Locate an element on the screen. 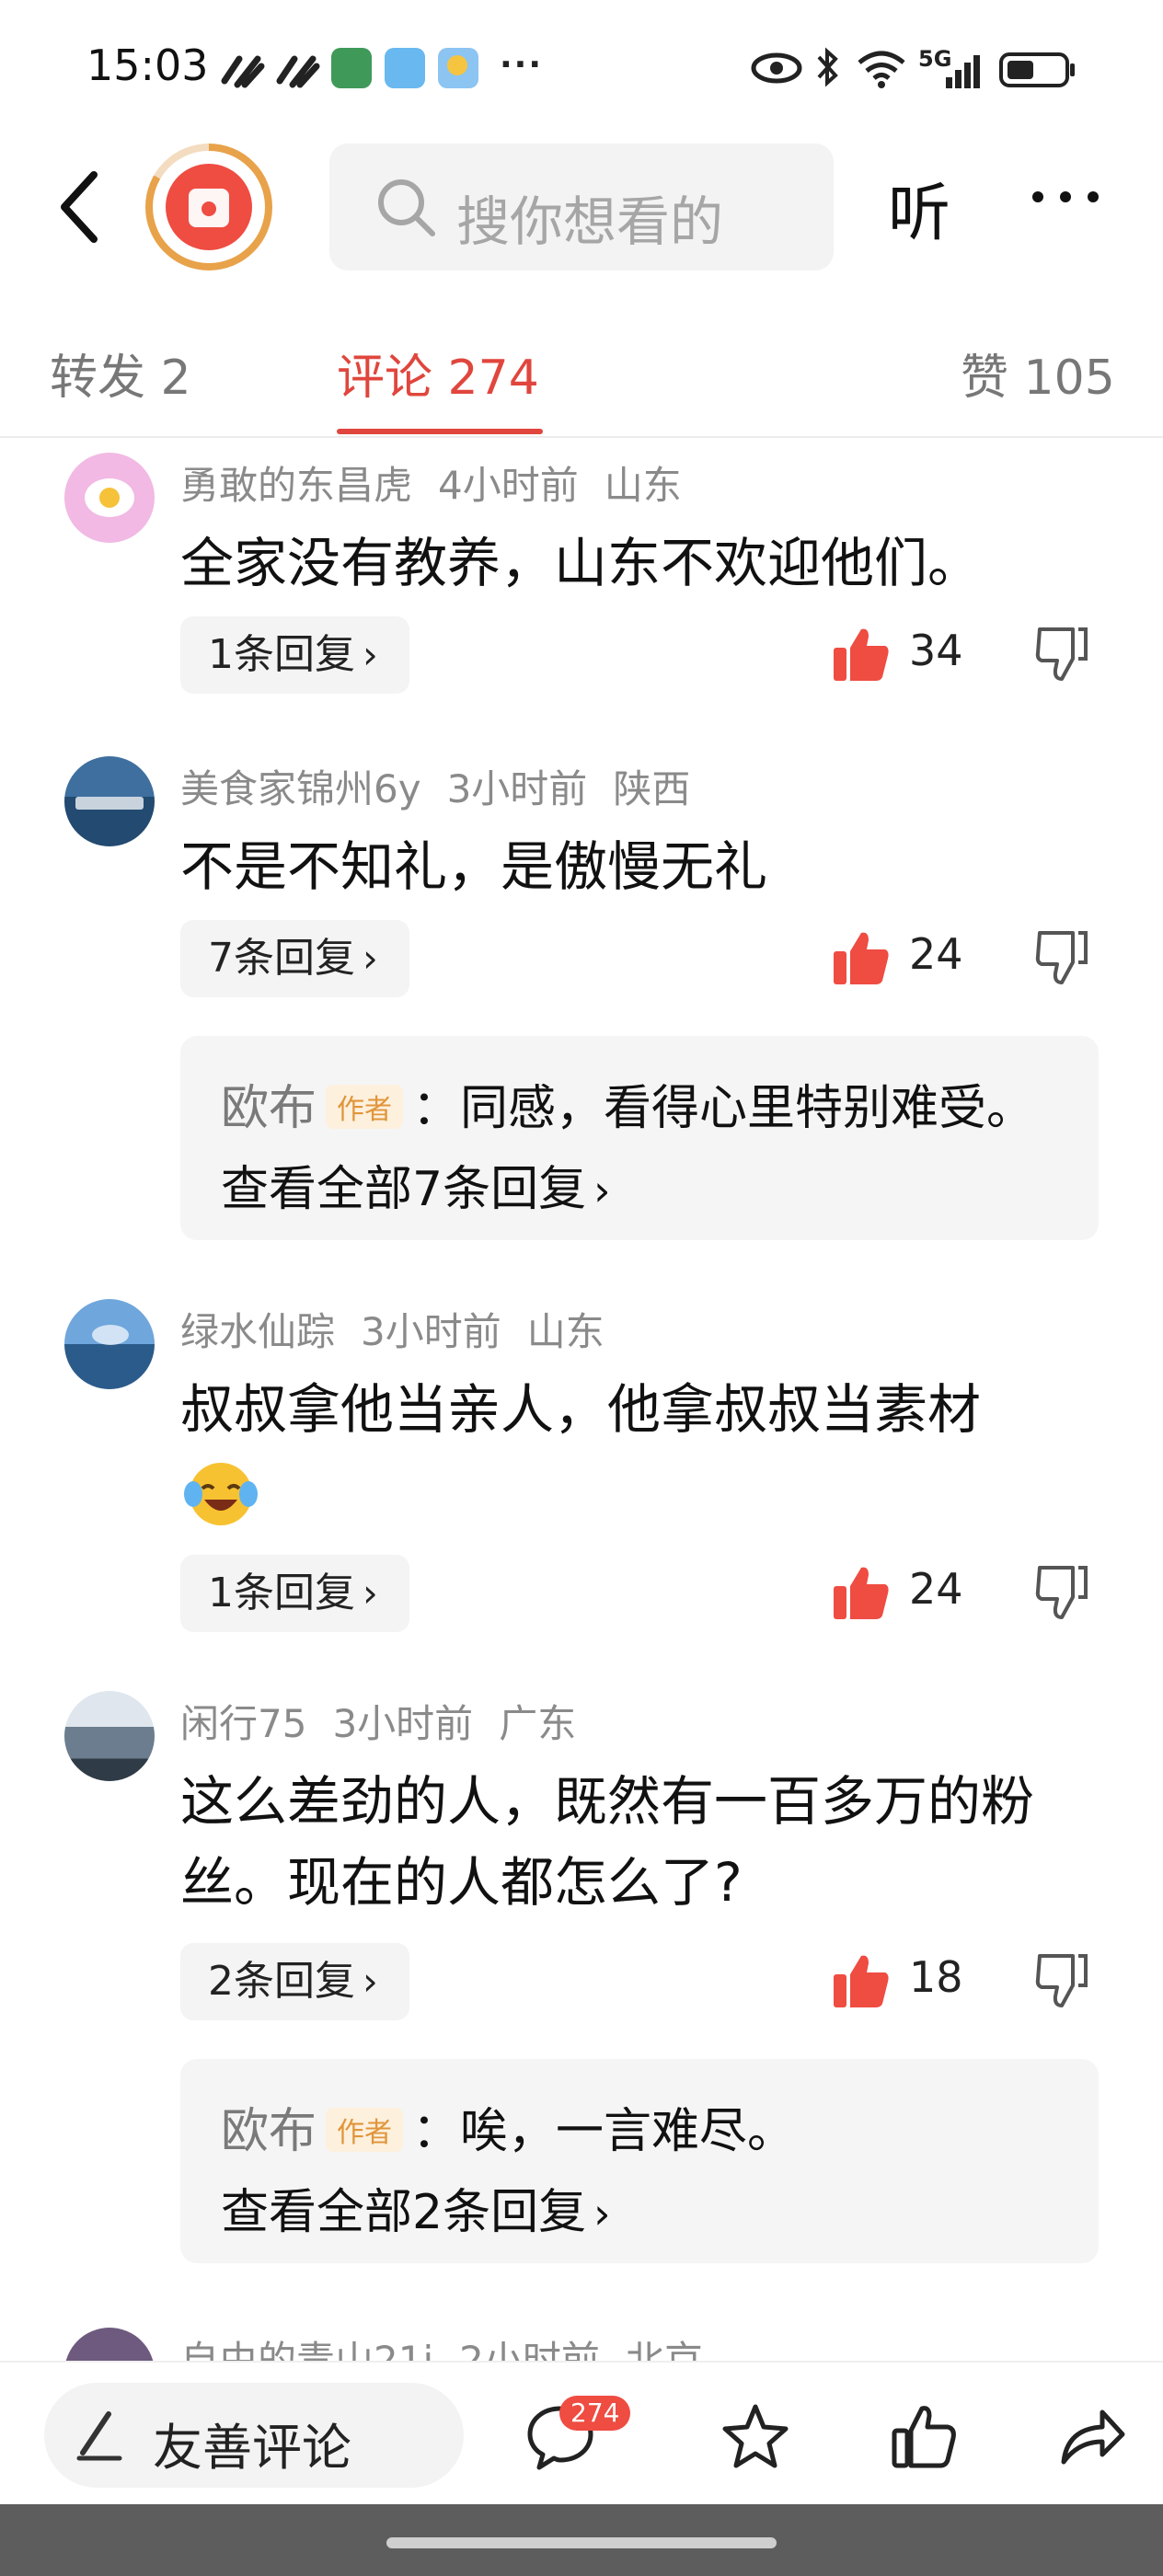 The height and width of the screenshot is (2576, 1163). status-bar: 15:03 ··· 5G is located at coordinates (581, 69).